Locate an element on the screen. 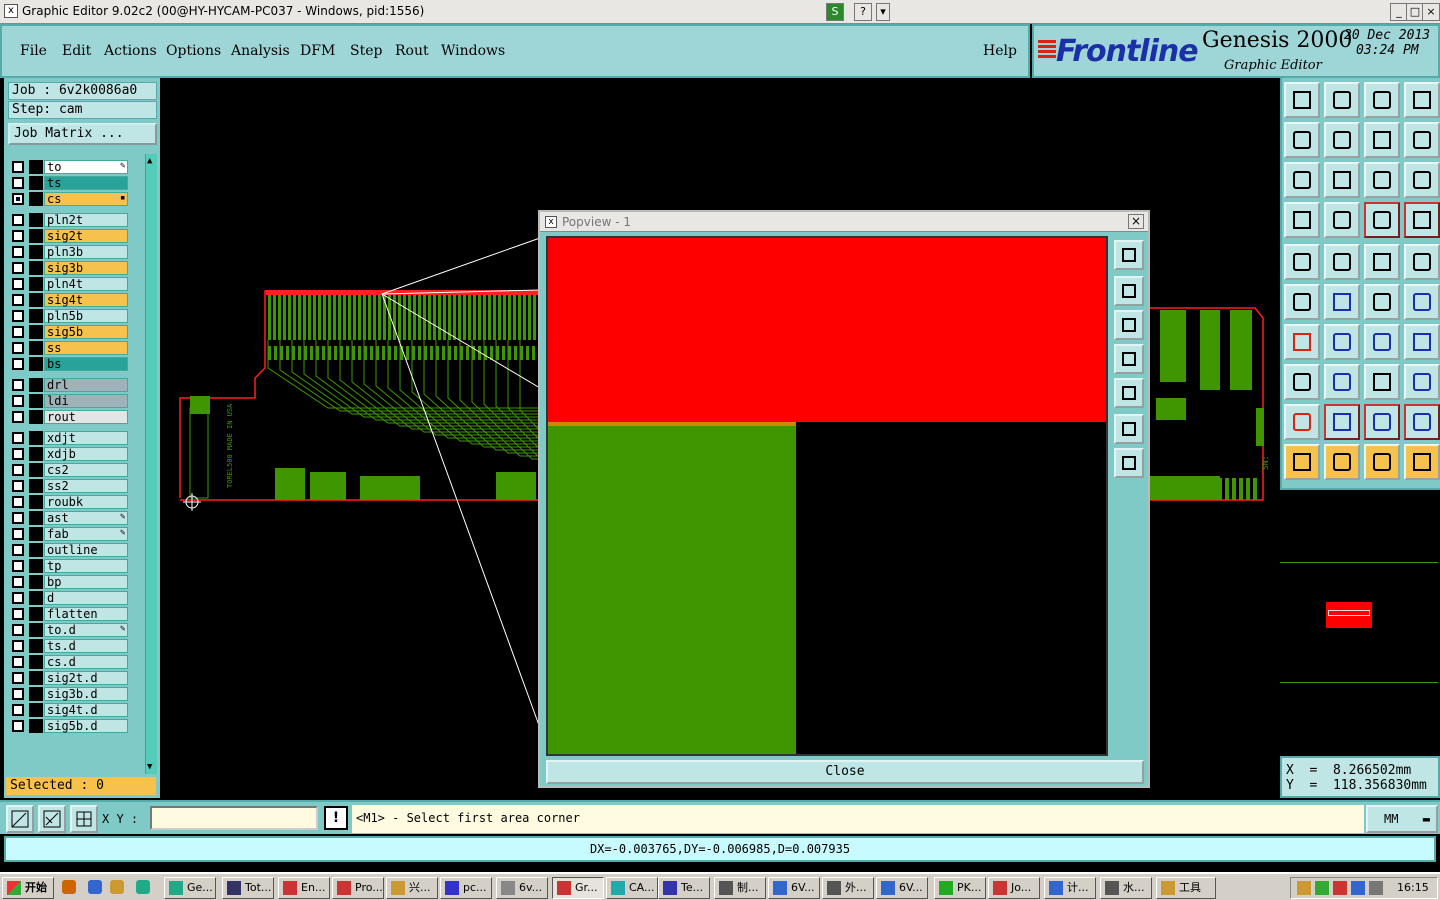  layer-row: ast ✎ is located at coordinates (71, 518).